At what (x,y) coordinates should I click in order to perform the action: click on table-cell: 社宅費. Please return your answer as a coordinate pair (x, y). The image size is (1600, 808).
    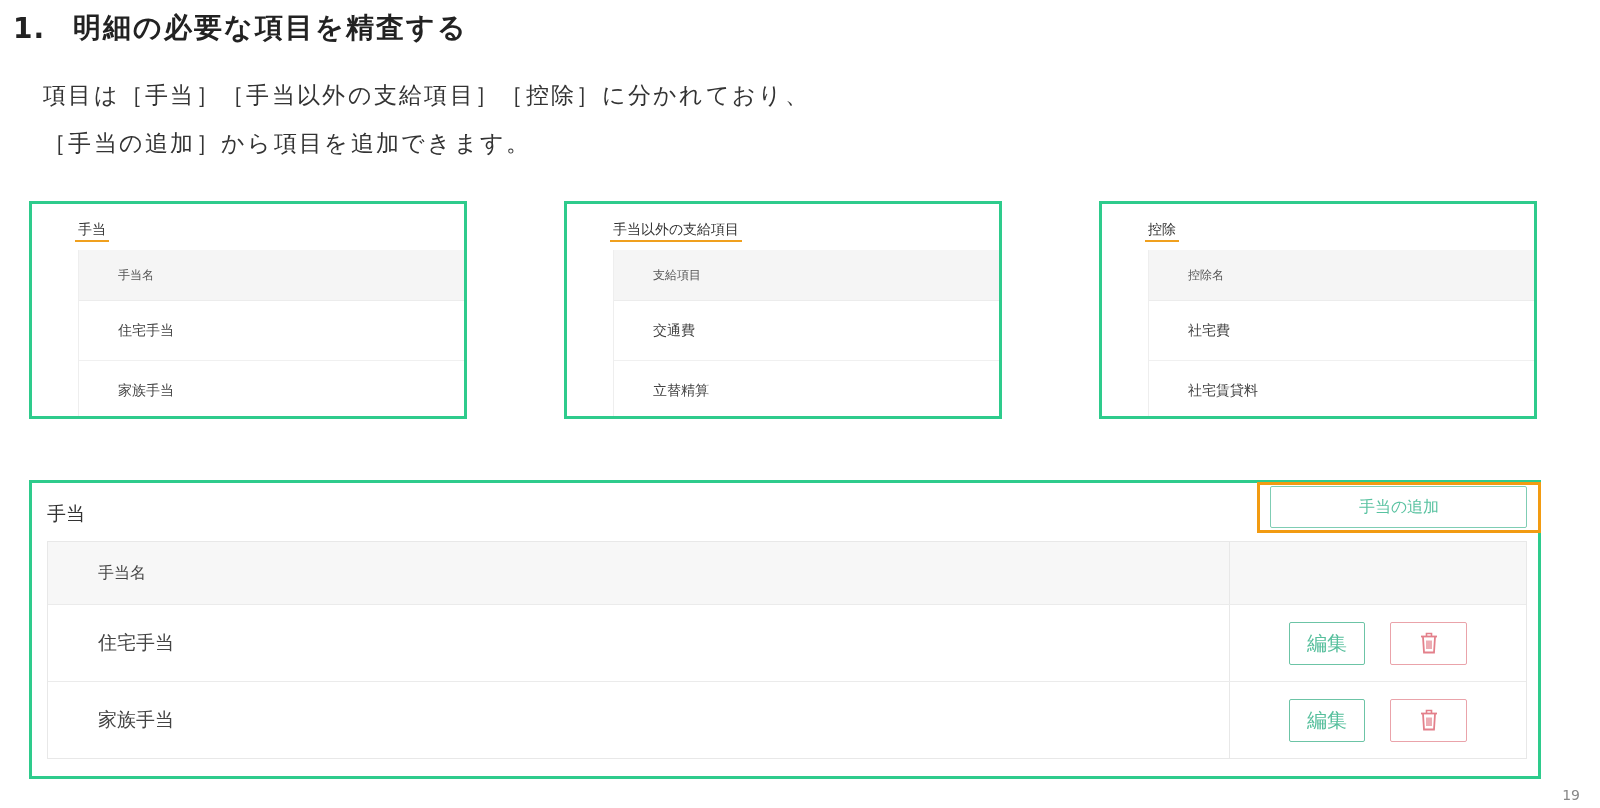
    Looking at the image, I should click on (1209, 330).